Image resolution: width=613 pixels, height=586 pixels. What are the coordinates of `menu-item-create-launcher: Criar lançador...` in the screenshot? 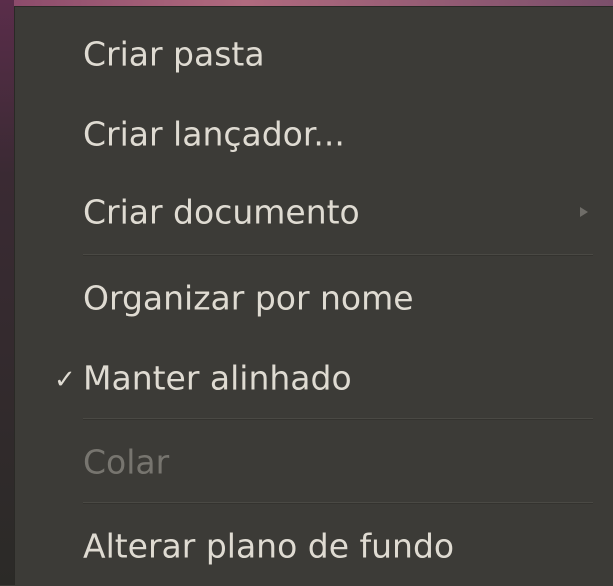 It's located at (314, 134).